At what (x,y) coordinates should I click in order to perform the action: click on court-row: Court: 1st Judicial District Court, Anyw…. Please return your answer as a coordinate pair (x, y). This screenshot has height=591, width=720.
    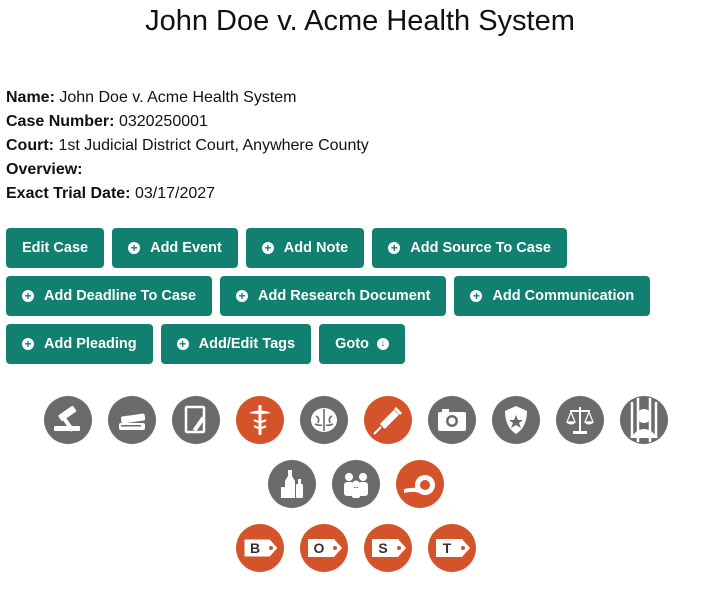
    Looking at the image, I should click on (187, 145).